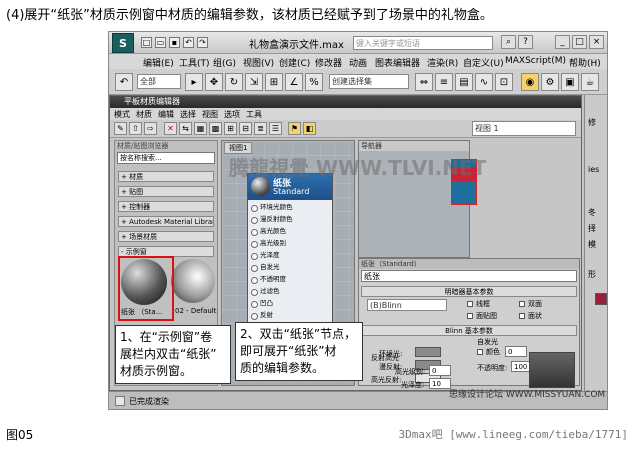 This screenshot has height=451, width=640. Describe the element at coordinates (294, 128) in the screenshot. I see `select-by-material-icon: ⚑` at that location.